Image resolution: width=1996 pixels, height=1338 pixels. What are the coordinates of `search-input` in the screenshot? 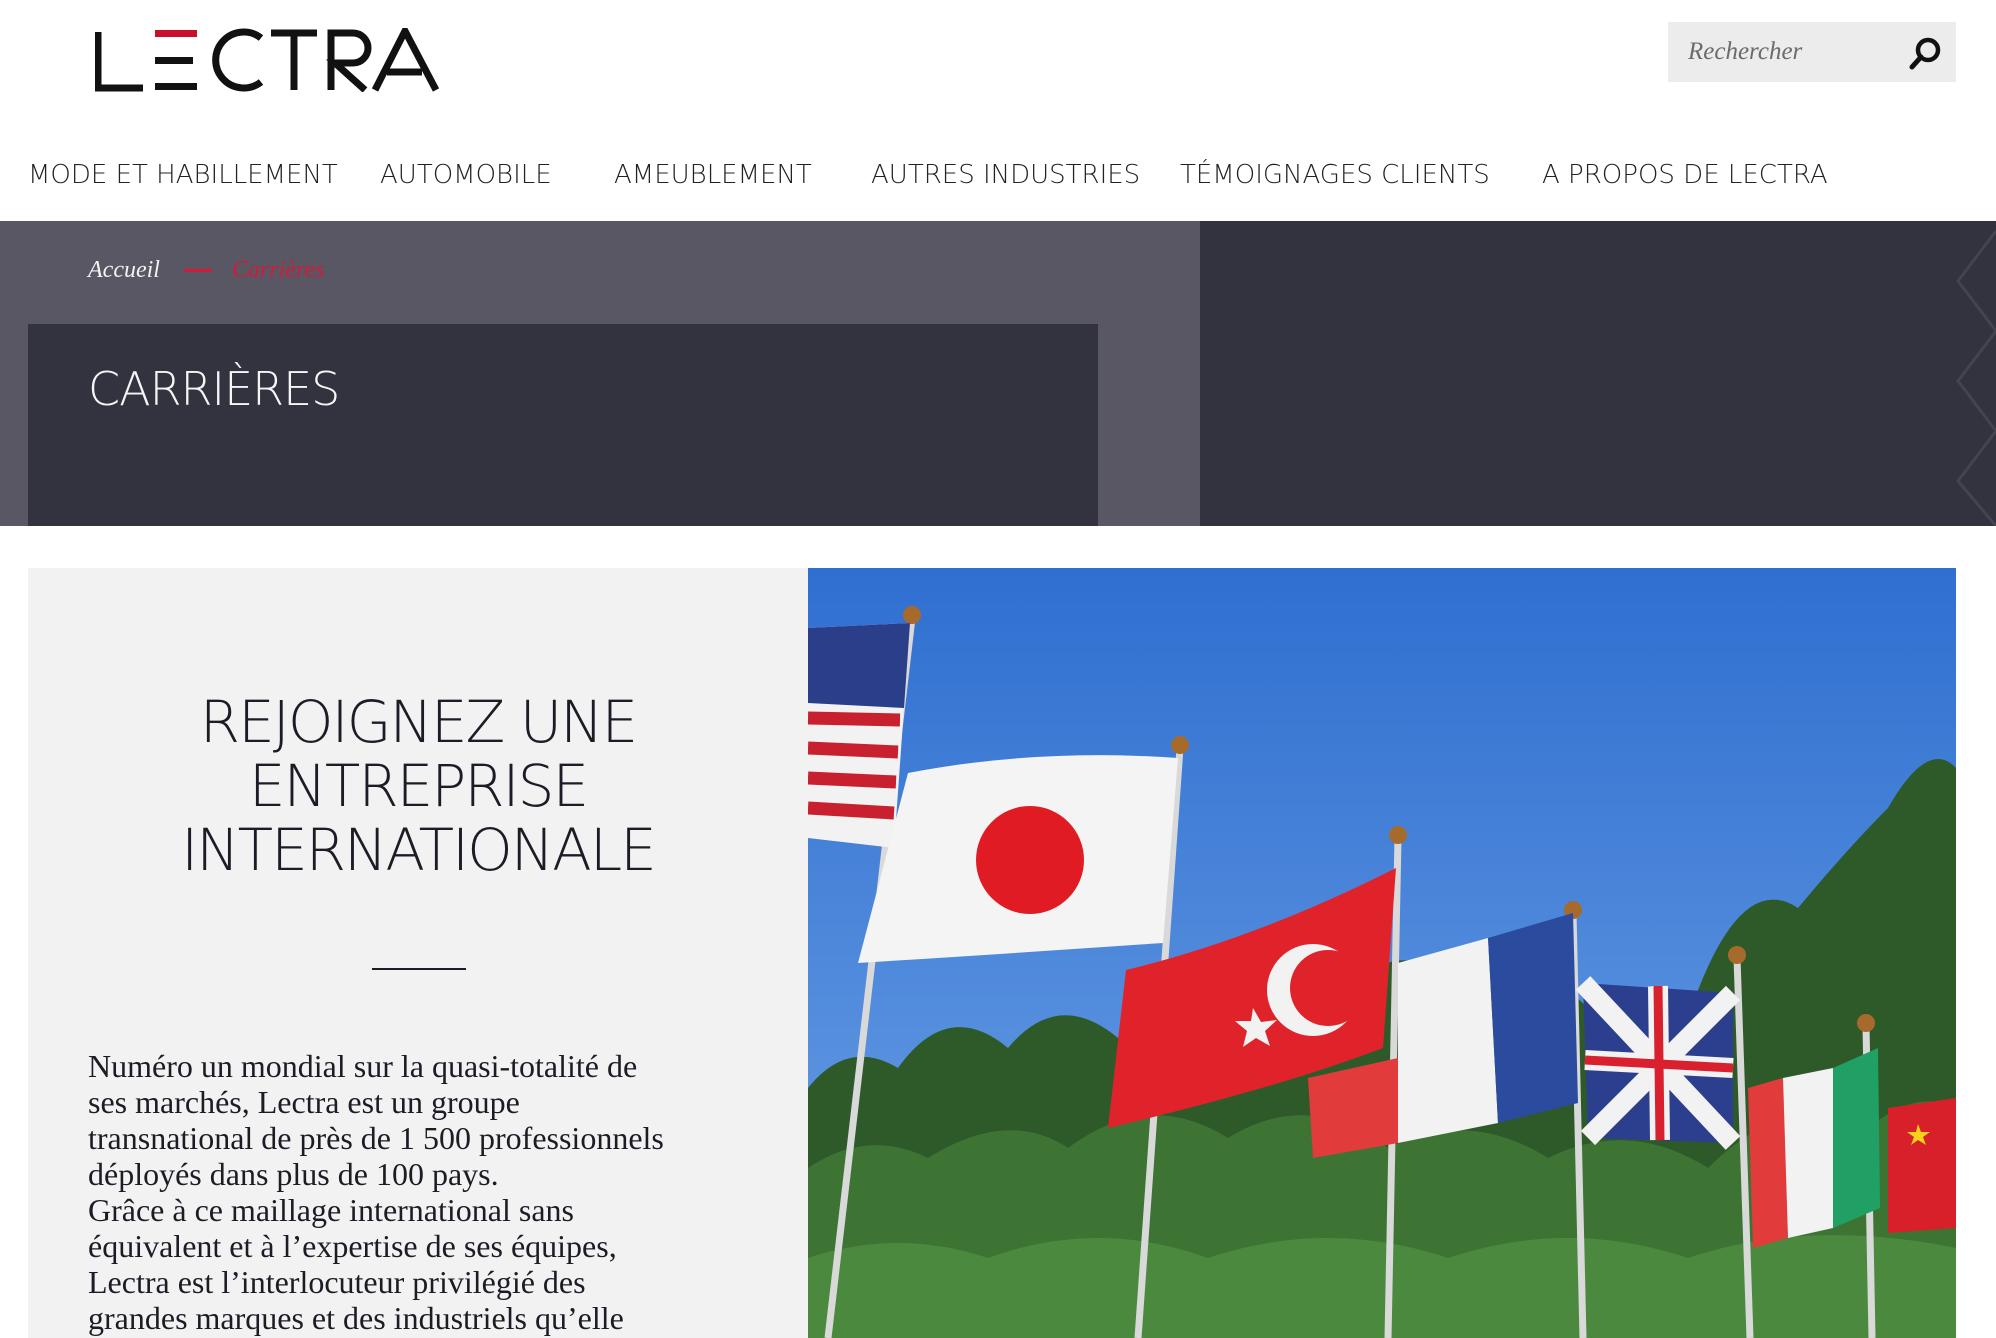 It's located at (1784, 52).